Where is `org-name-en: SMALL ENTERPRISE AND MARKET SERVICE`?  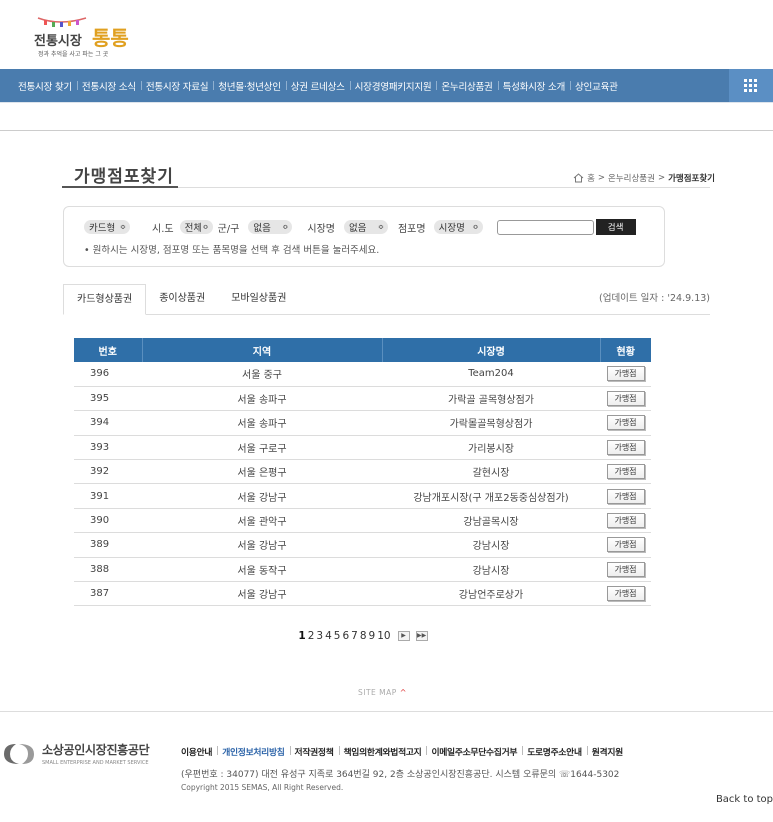 org-name-en: SMALL ENTERPRISE AND MARKET SERVICE is located at coordinates (95, 763).